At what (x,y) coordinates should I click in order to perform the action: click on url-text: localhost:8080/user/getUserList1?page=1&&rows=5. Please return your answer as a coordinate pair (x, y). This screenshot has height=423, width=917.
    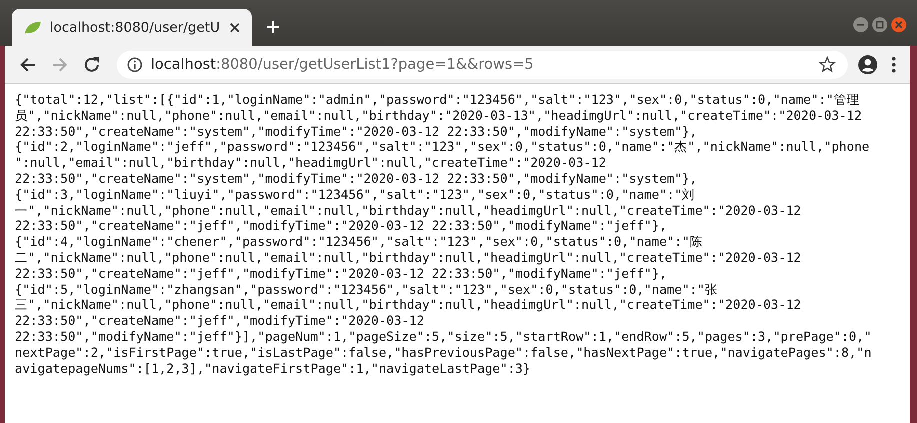
    Looking at the image, I should click on (342, 64).